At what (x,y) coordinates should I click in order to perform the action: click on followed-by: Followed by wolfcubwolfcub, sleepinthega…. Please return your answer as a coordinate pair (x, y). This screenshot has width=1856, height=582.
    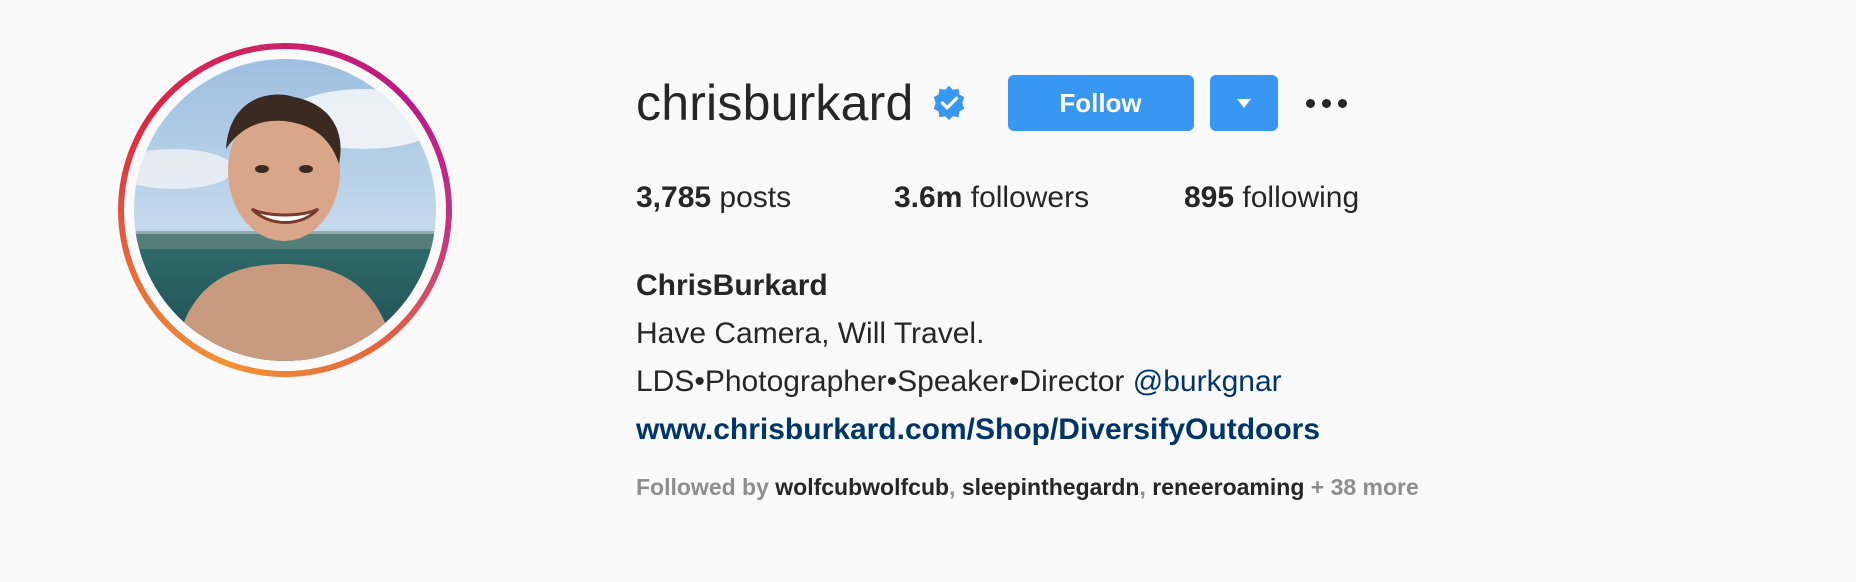
    Looking at the image, I should click on (1027, 487).